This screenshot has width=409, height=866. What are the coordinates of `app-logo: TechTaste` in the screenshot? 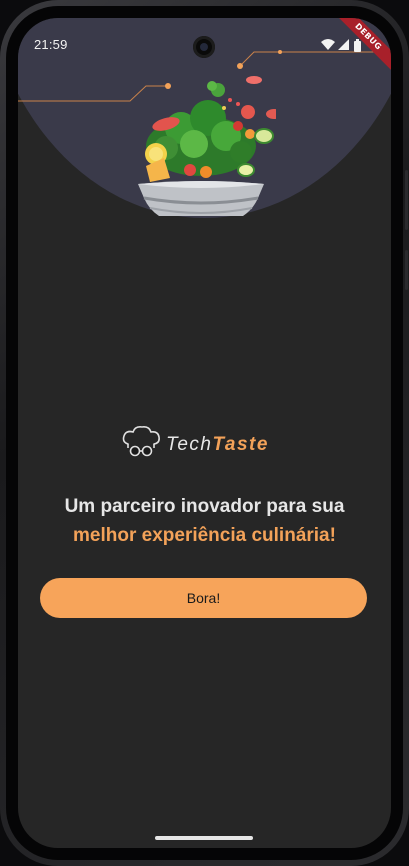 It's located at (205, 444).